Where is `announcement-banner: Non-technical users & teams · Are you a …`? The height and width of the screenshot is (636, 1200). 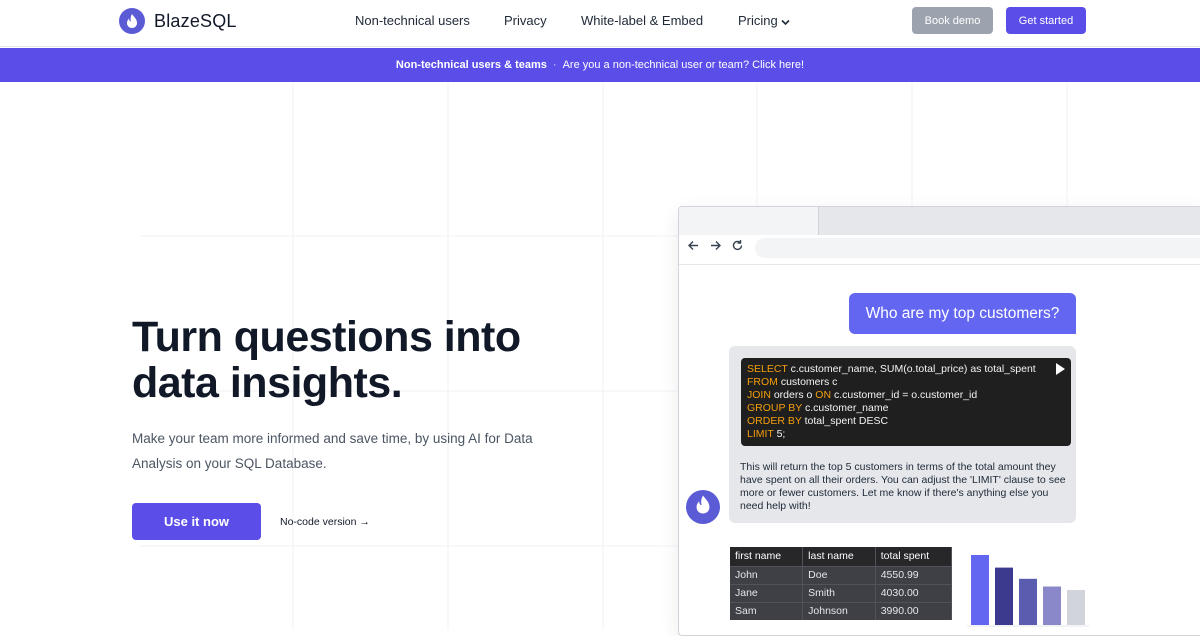
announcement-banner: Non-technical users & teams · Are you a … is located at coordinates (600, 65).